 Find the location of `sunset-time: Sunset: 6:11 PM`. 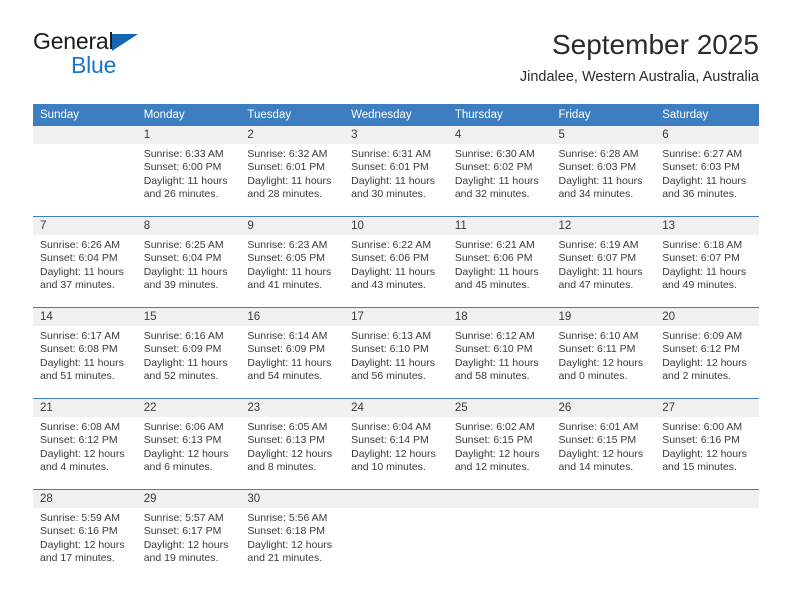

sunset-time: Sunset: 6:11 PM is located at coordinates (597, 349).